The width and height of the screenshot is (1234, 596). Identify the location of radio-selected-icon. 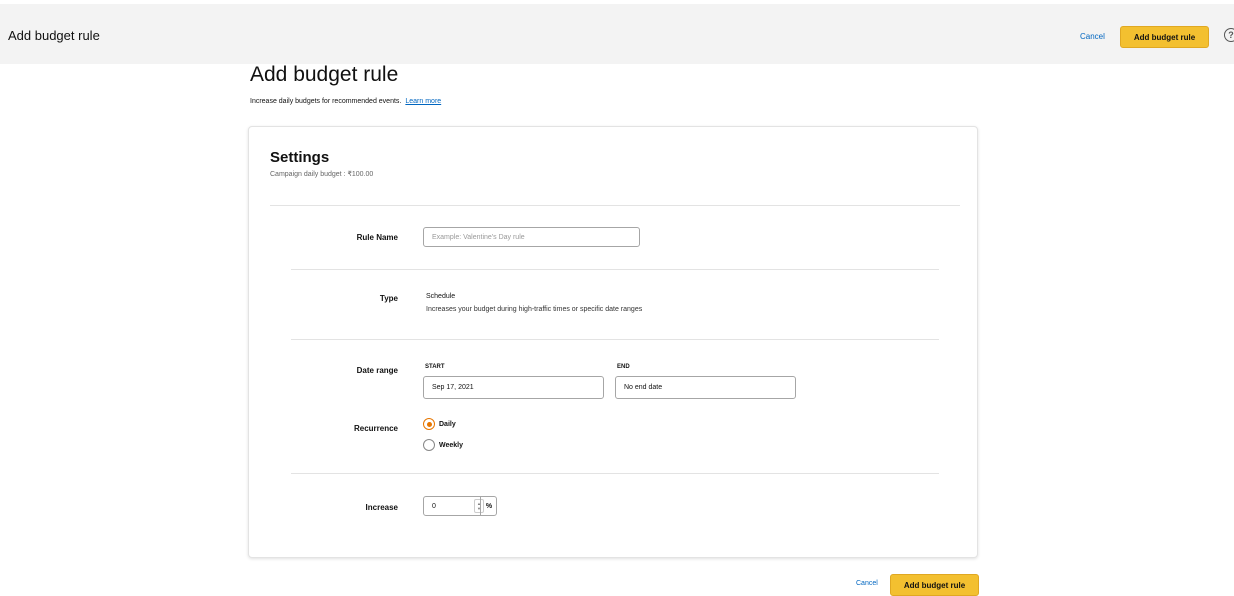
(429, 424).